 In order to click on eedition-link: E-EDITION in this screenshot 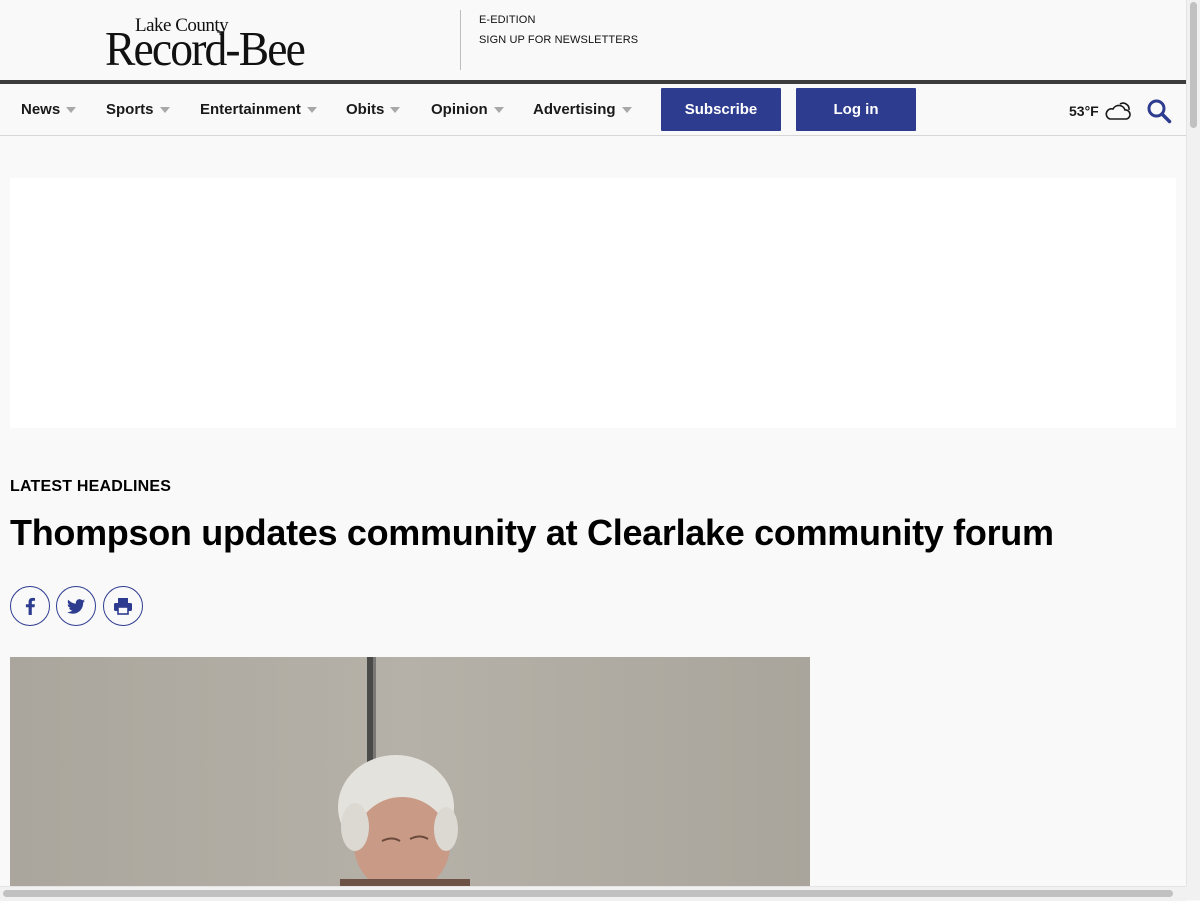, I will do `click(507, 20)`.